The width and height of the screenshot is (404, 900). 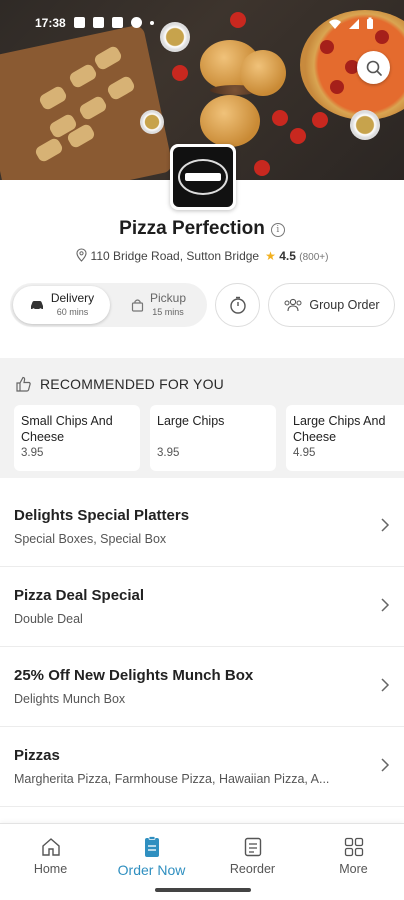 I want to click on battery-icon, so click(x=370, y=23).